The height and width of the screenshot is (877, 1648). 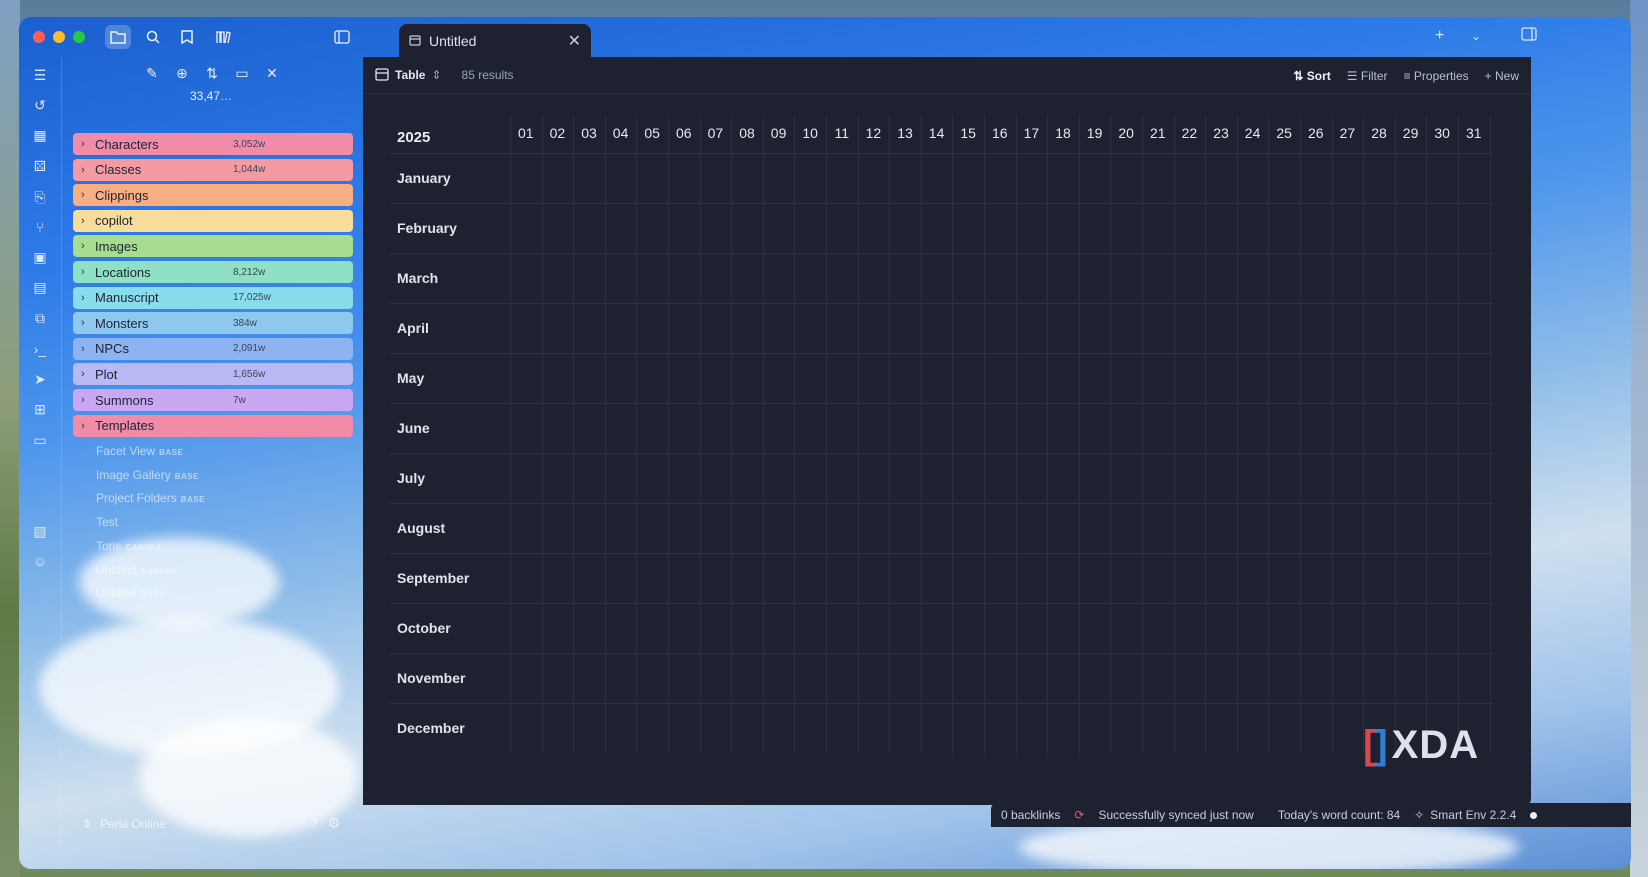 I want to click on month-row-label: December, so click(x=431, y=728).